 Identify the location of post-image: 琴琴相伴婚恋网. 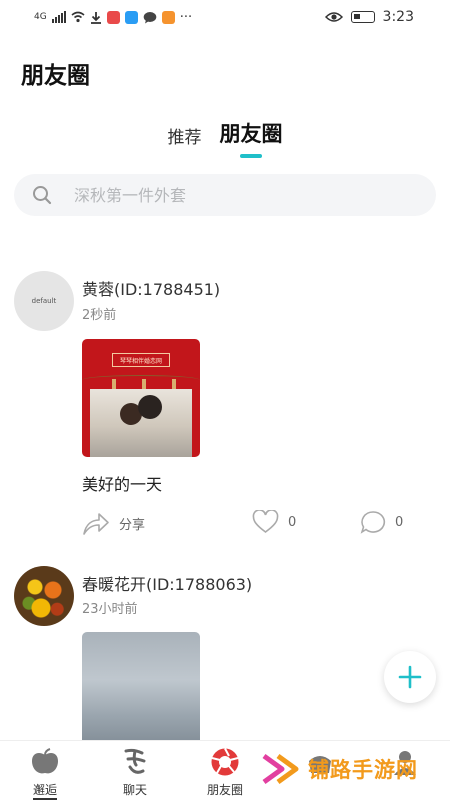
(141, 398).